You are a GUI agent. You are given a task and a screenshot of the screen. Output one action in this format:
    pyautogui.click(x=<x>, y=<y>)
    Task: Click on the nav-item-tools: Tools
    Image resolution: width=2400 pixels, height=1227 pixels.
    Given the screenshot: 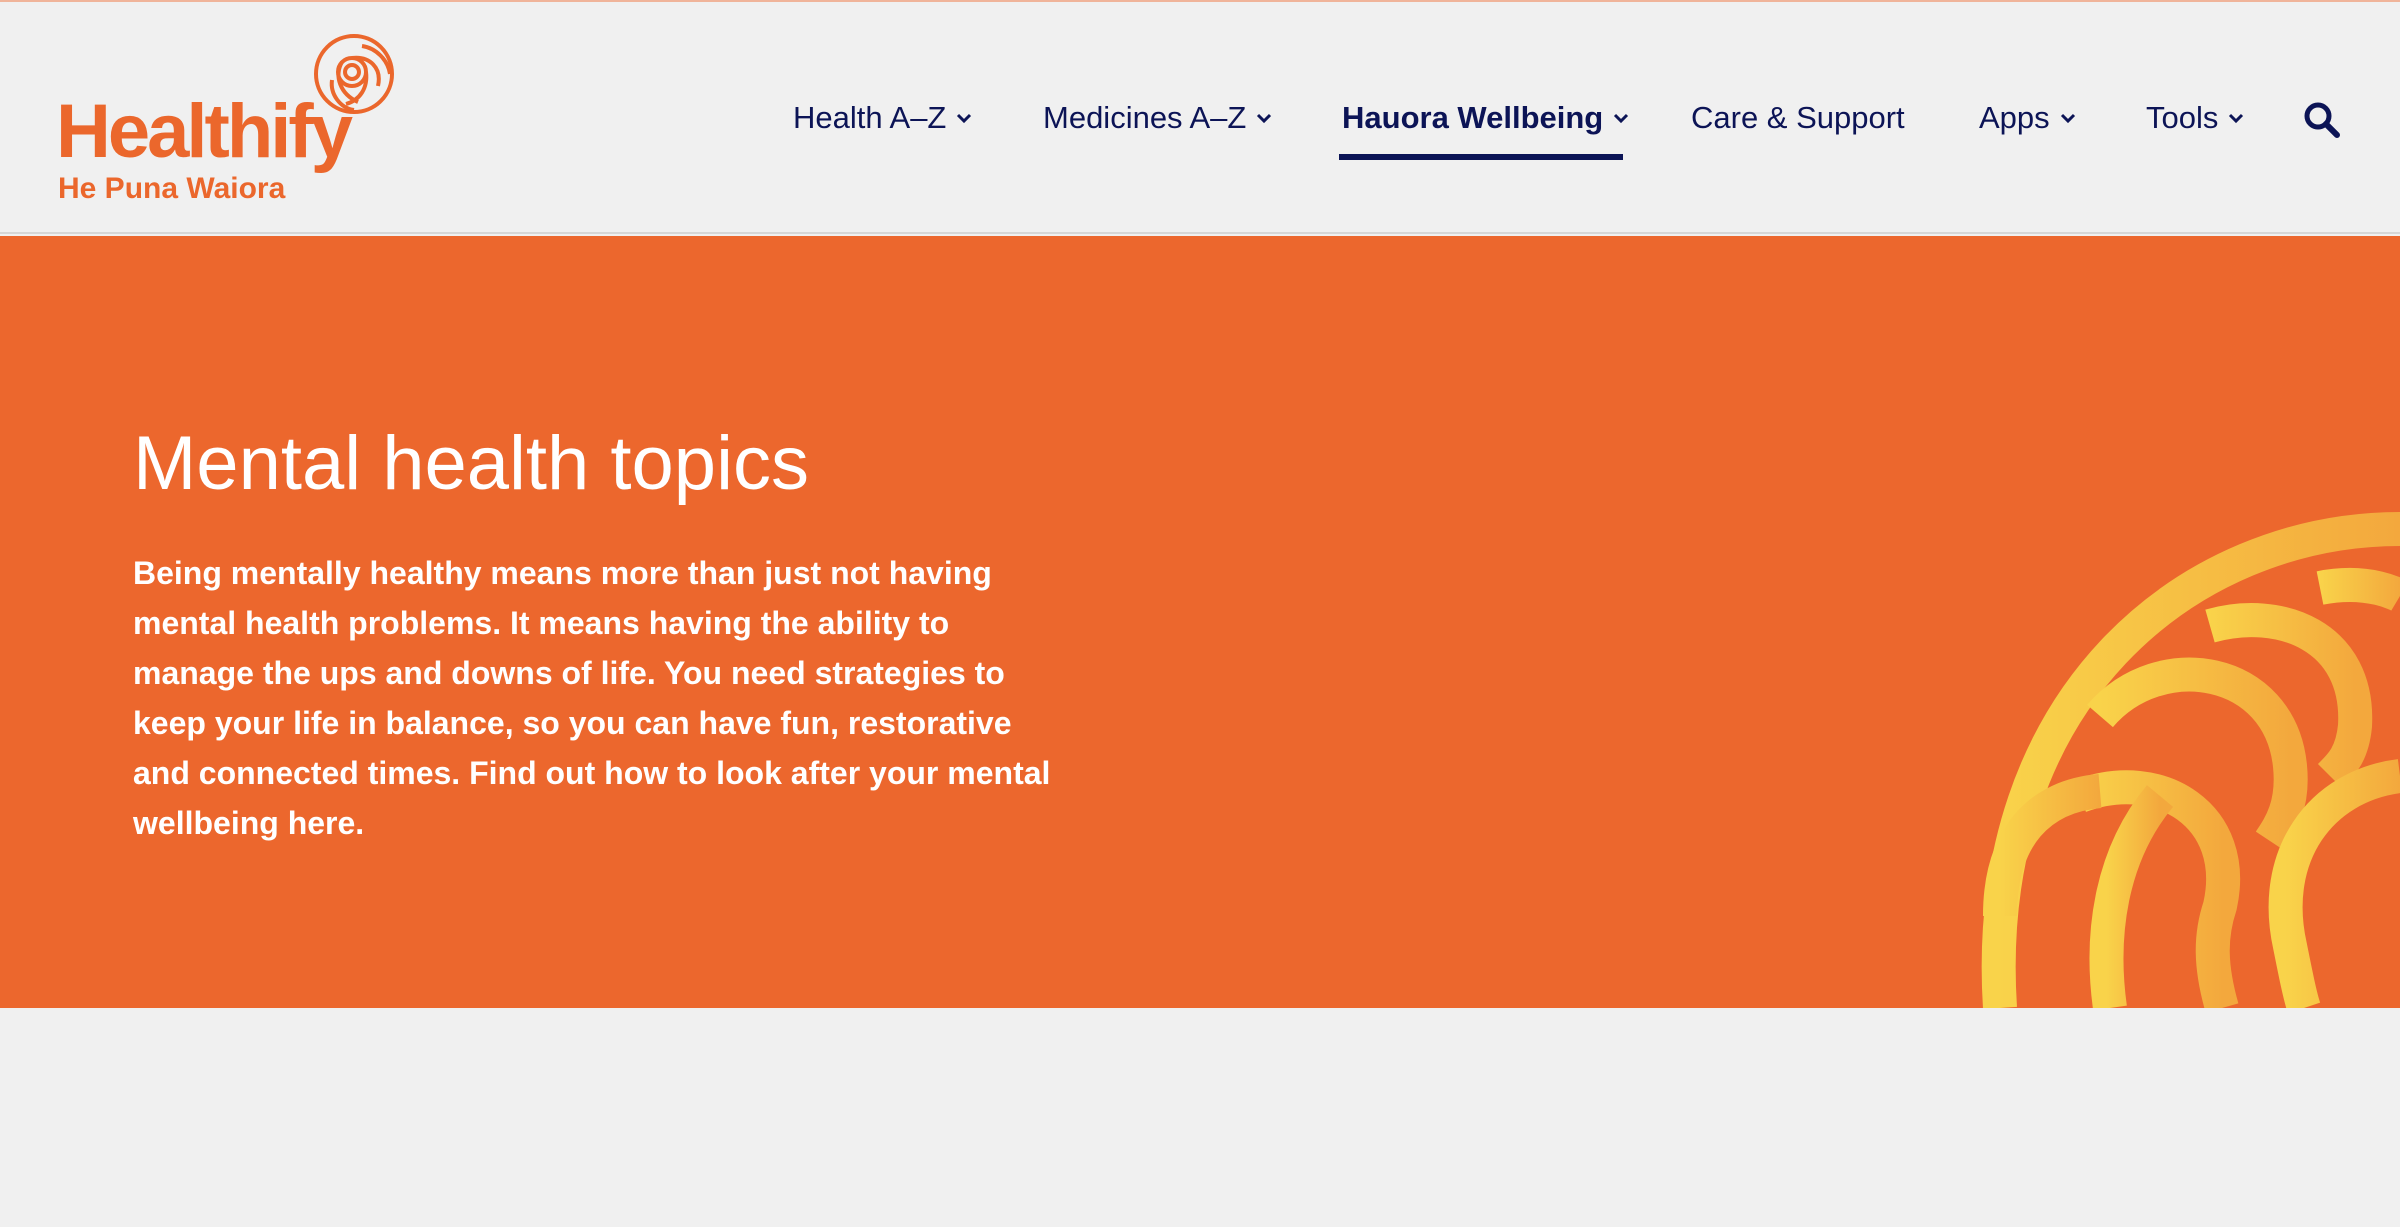 What is the action you would take?
    pyautogui.click(x=2196, y=118)
    